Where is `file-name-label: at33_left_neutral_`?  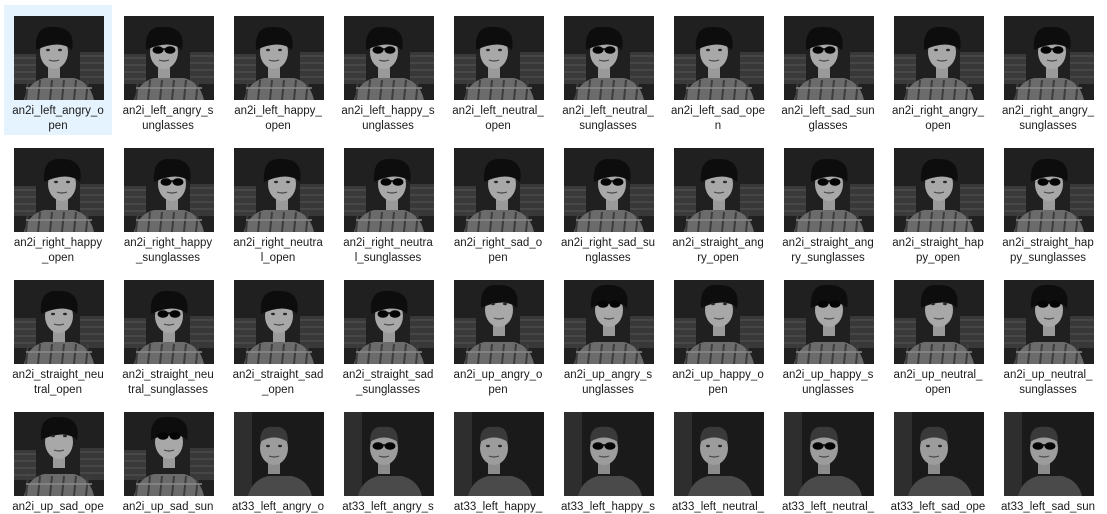 file-name-label: at33_left_neutral_ is located at coordinates (718, 507).